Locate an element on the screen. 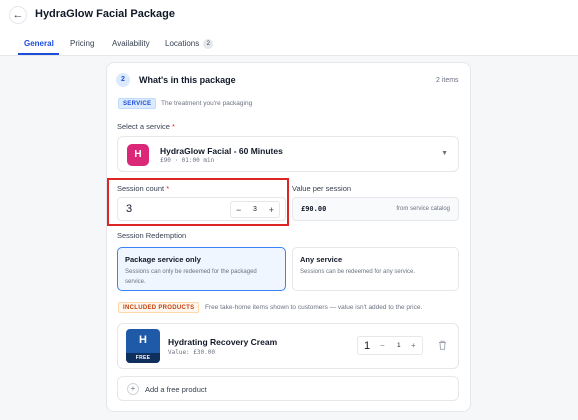  product-thumbnail: H FREE is located at coordinates (143, 346).